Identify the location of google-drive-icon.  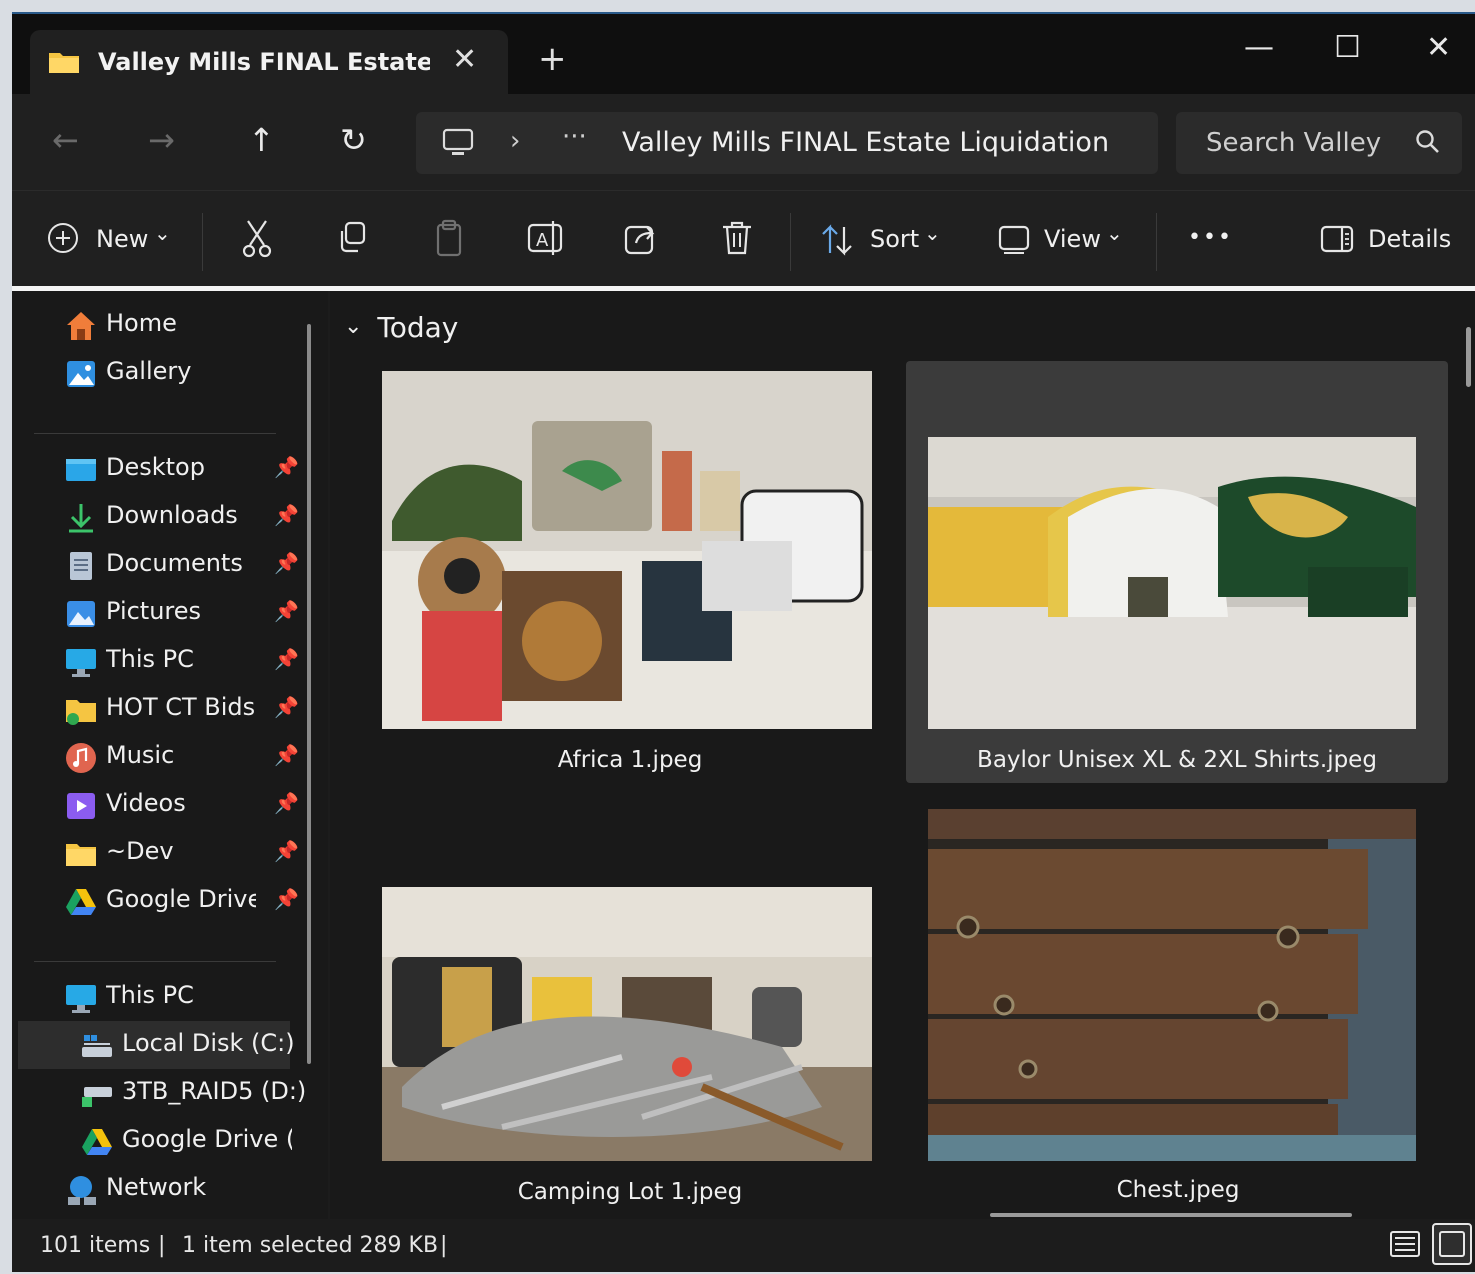
(81, 902).